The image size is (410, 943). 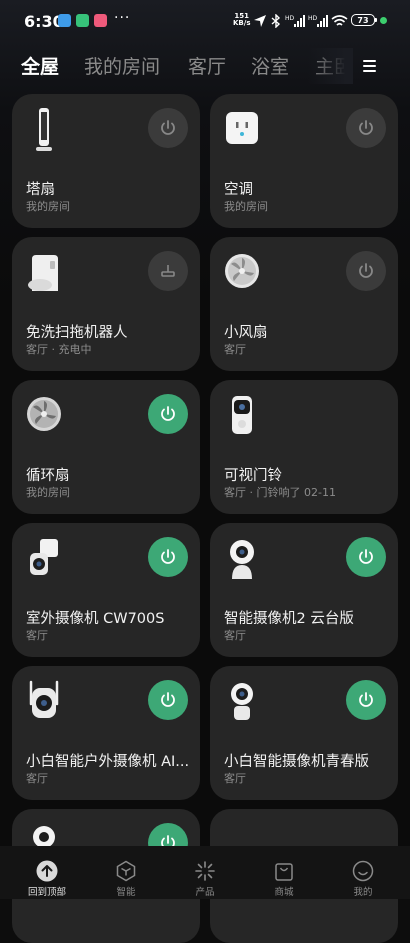 What do you see at coordinates (242, 271) in the screenshot?
I see `desk-fan-icon` at bounding box center [242, 271].